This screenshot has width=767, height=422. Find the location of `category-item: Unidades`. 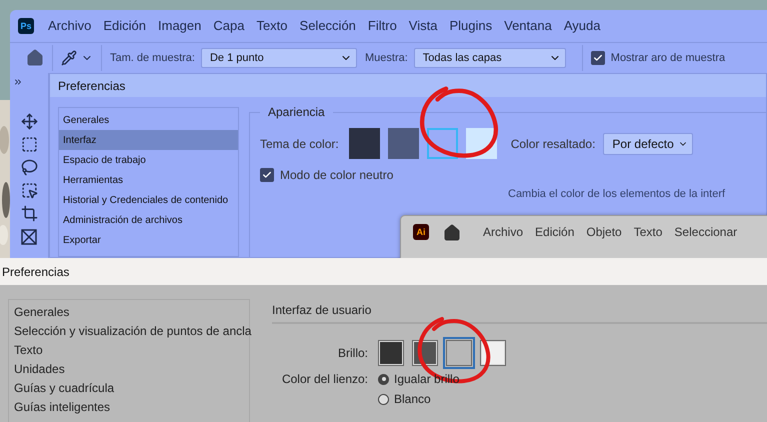

category-item: Unidades is located at coordinates (131, 368).